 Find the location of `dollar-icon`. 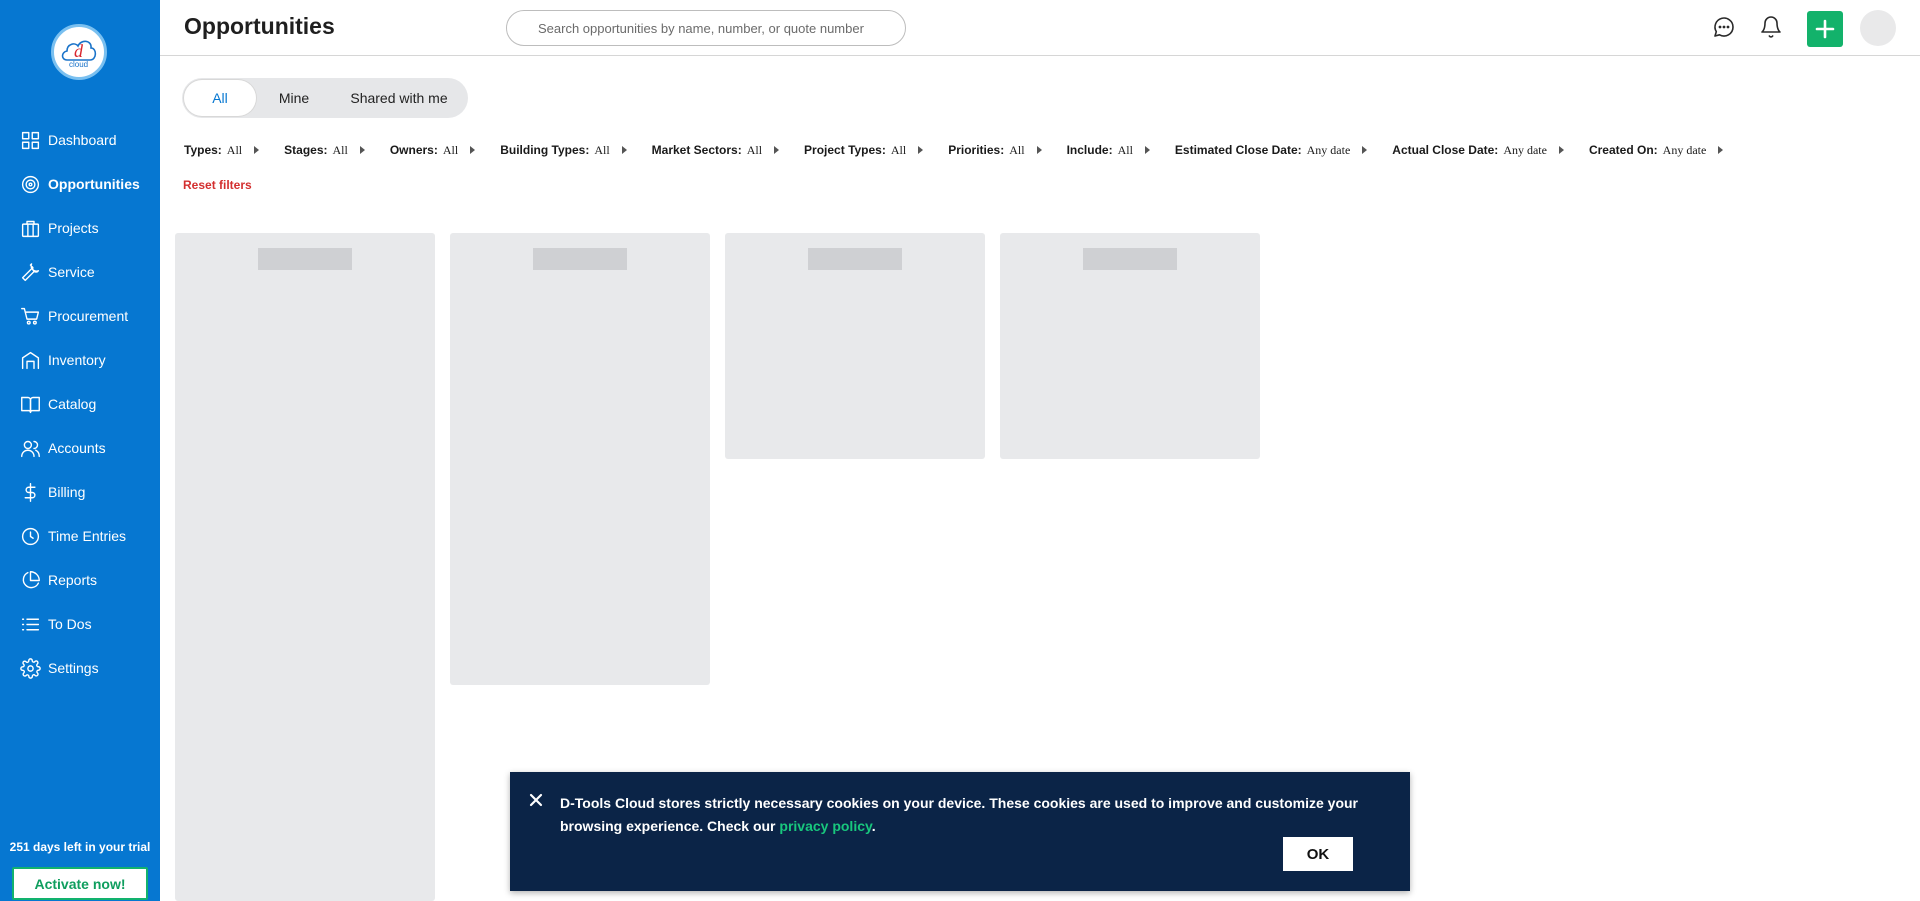

dollar-icon is located at coordinates (30, 492).